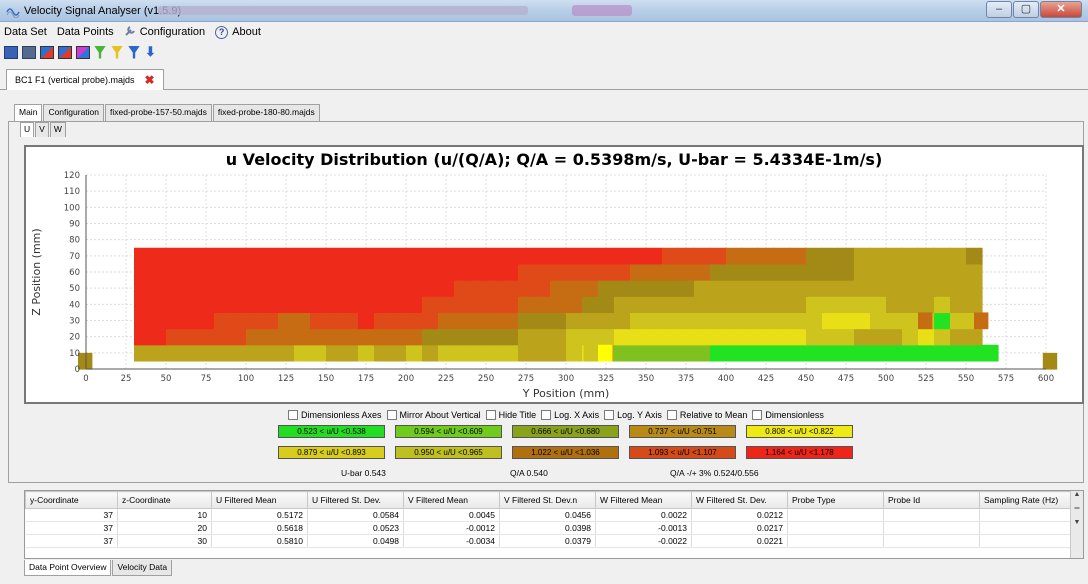 The image size is (1088, 584). Describe the element at coordinates (100, 52) in the screenshot. I see `filter-green-icon` at that location.